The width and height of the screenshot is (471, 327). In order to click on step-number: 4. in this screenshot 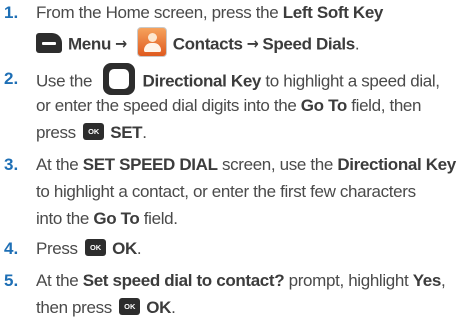, I will do `click(11, 248)`.